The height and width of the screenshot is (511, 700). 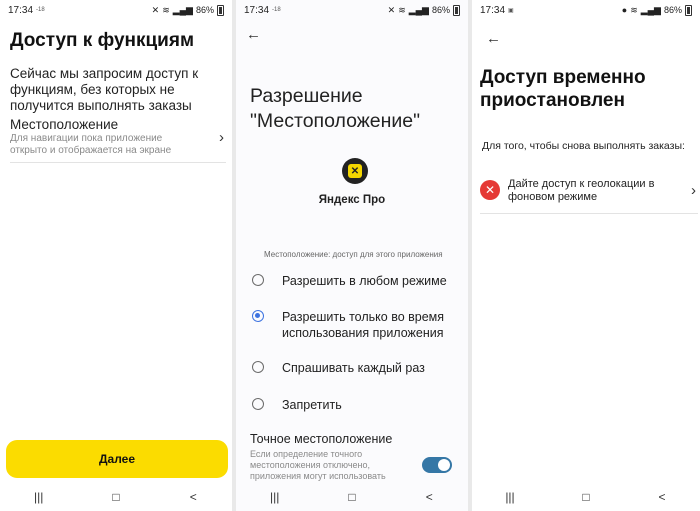 What do you see at coordinates (258, 367) in the screenshot?
I see `radio-ask-every-time` at bounding box center [258, 367].